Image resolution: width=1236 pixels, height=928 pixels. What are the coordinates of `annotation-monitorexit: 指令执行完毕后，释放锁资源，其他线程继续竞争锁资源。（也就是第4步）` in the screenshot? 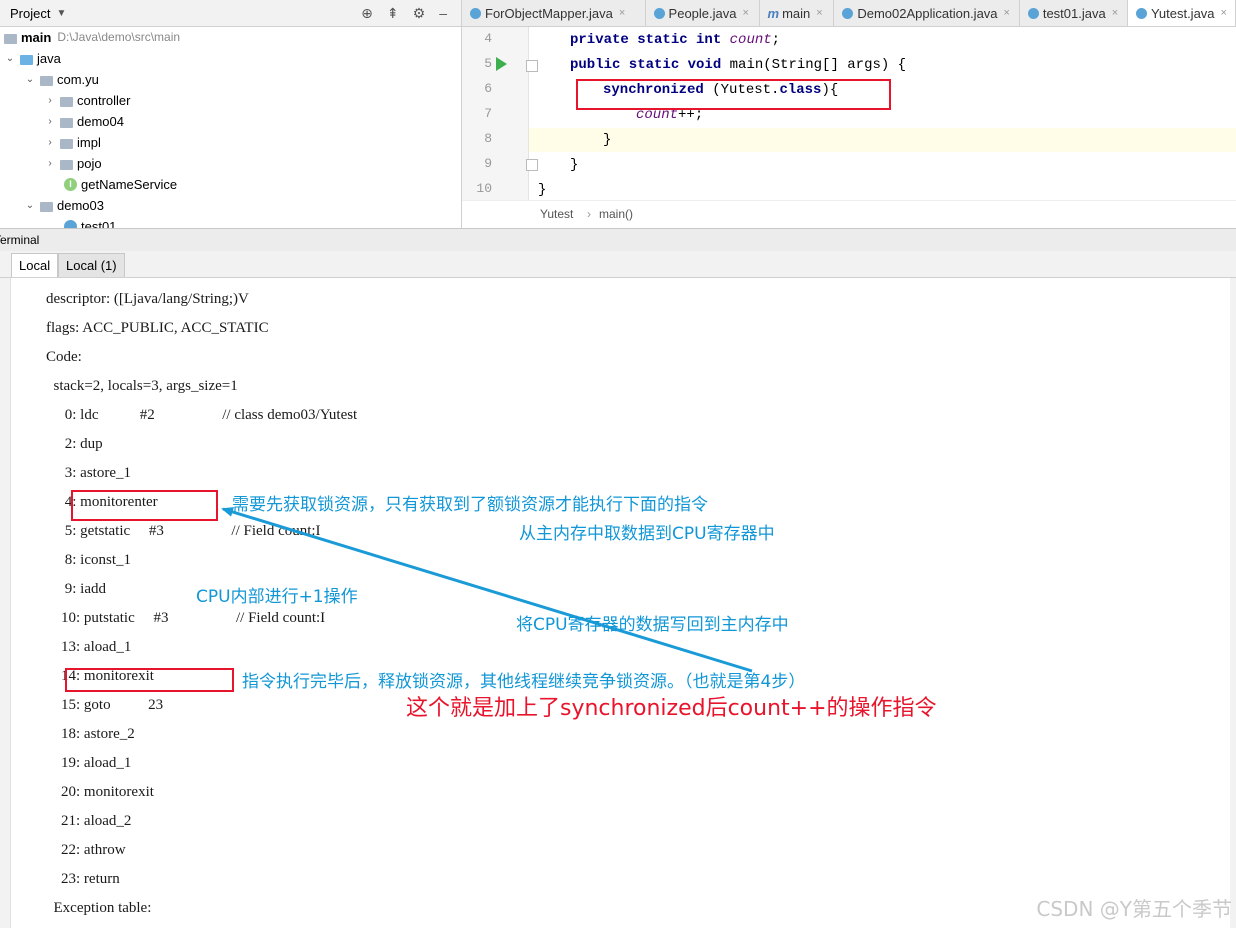 It's located at (524, 682).